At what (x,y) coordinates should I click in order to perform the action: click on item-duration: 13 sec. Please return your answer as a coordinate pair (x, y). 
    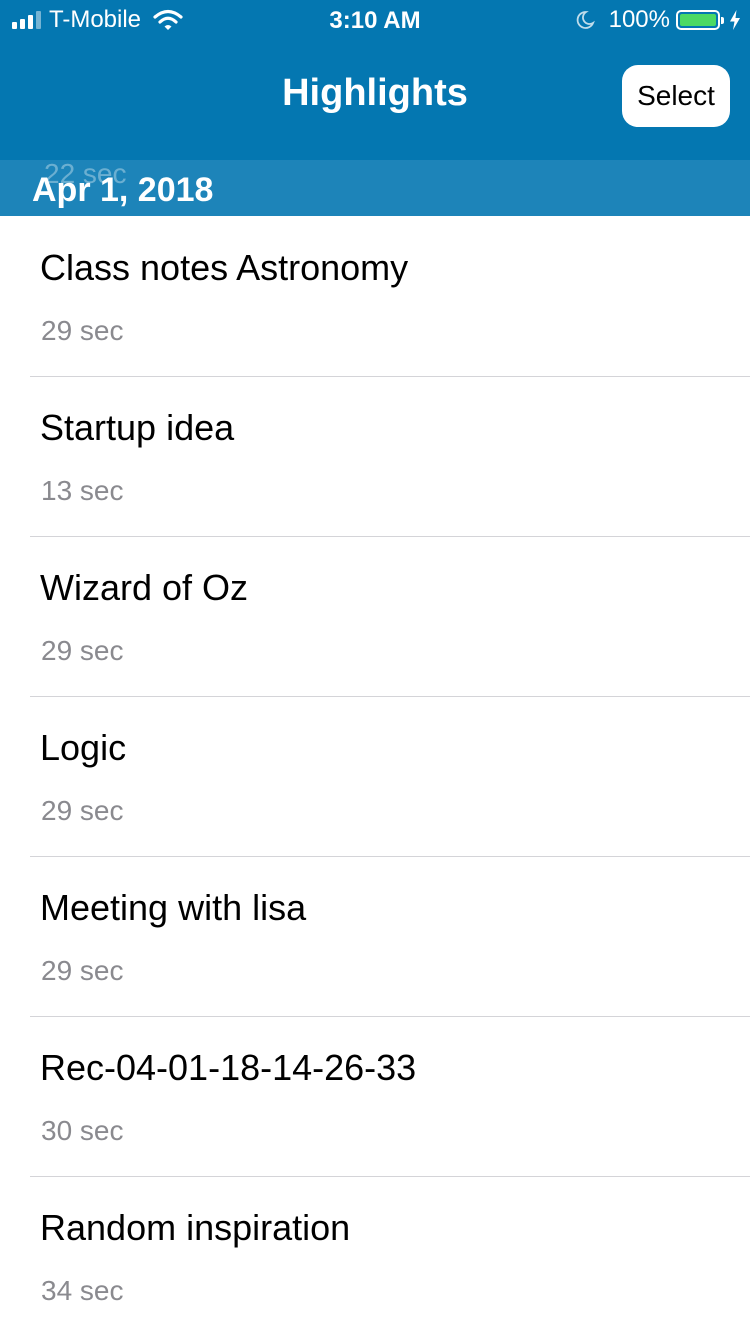
    Looking at the image, I should click on (82, 490).